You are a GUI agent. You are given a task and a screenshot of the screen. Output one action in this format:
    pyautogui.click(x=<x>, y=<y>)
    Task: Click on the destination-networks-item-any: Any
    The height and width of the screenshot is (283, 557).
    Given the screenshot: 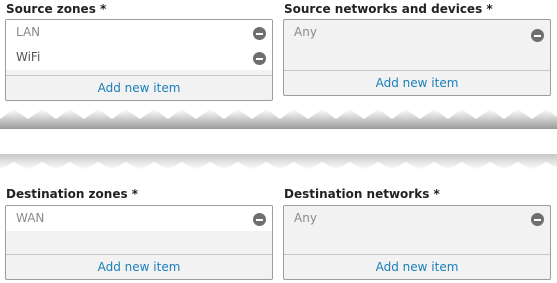 What is the action you would take?
    pyautogui.click(x=417, y=218)
    